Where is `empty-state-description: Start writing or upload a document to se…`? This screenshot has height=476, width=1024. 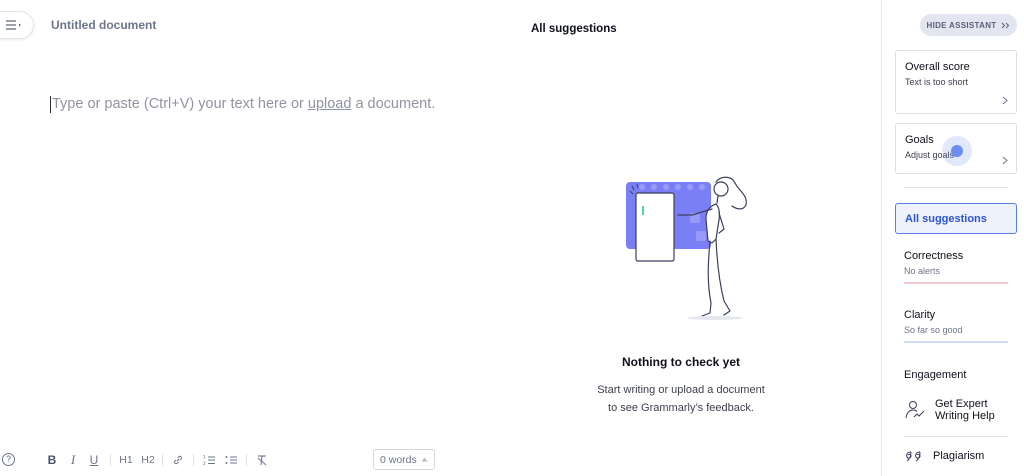 empty-state-description: Start writing or upload a document to se… is located at coordinates (681, 399).